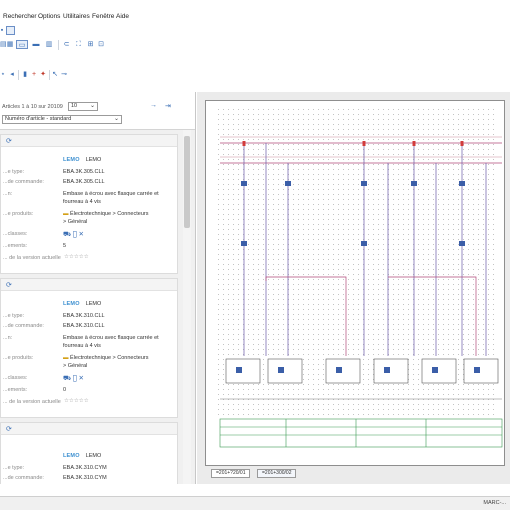 The height and width of the screenshot is (510, 510). Describe the element at coordinates (153, 105) in the screenshot. I see `next-page-icon: →` at that location.